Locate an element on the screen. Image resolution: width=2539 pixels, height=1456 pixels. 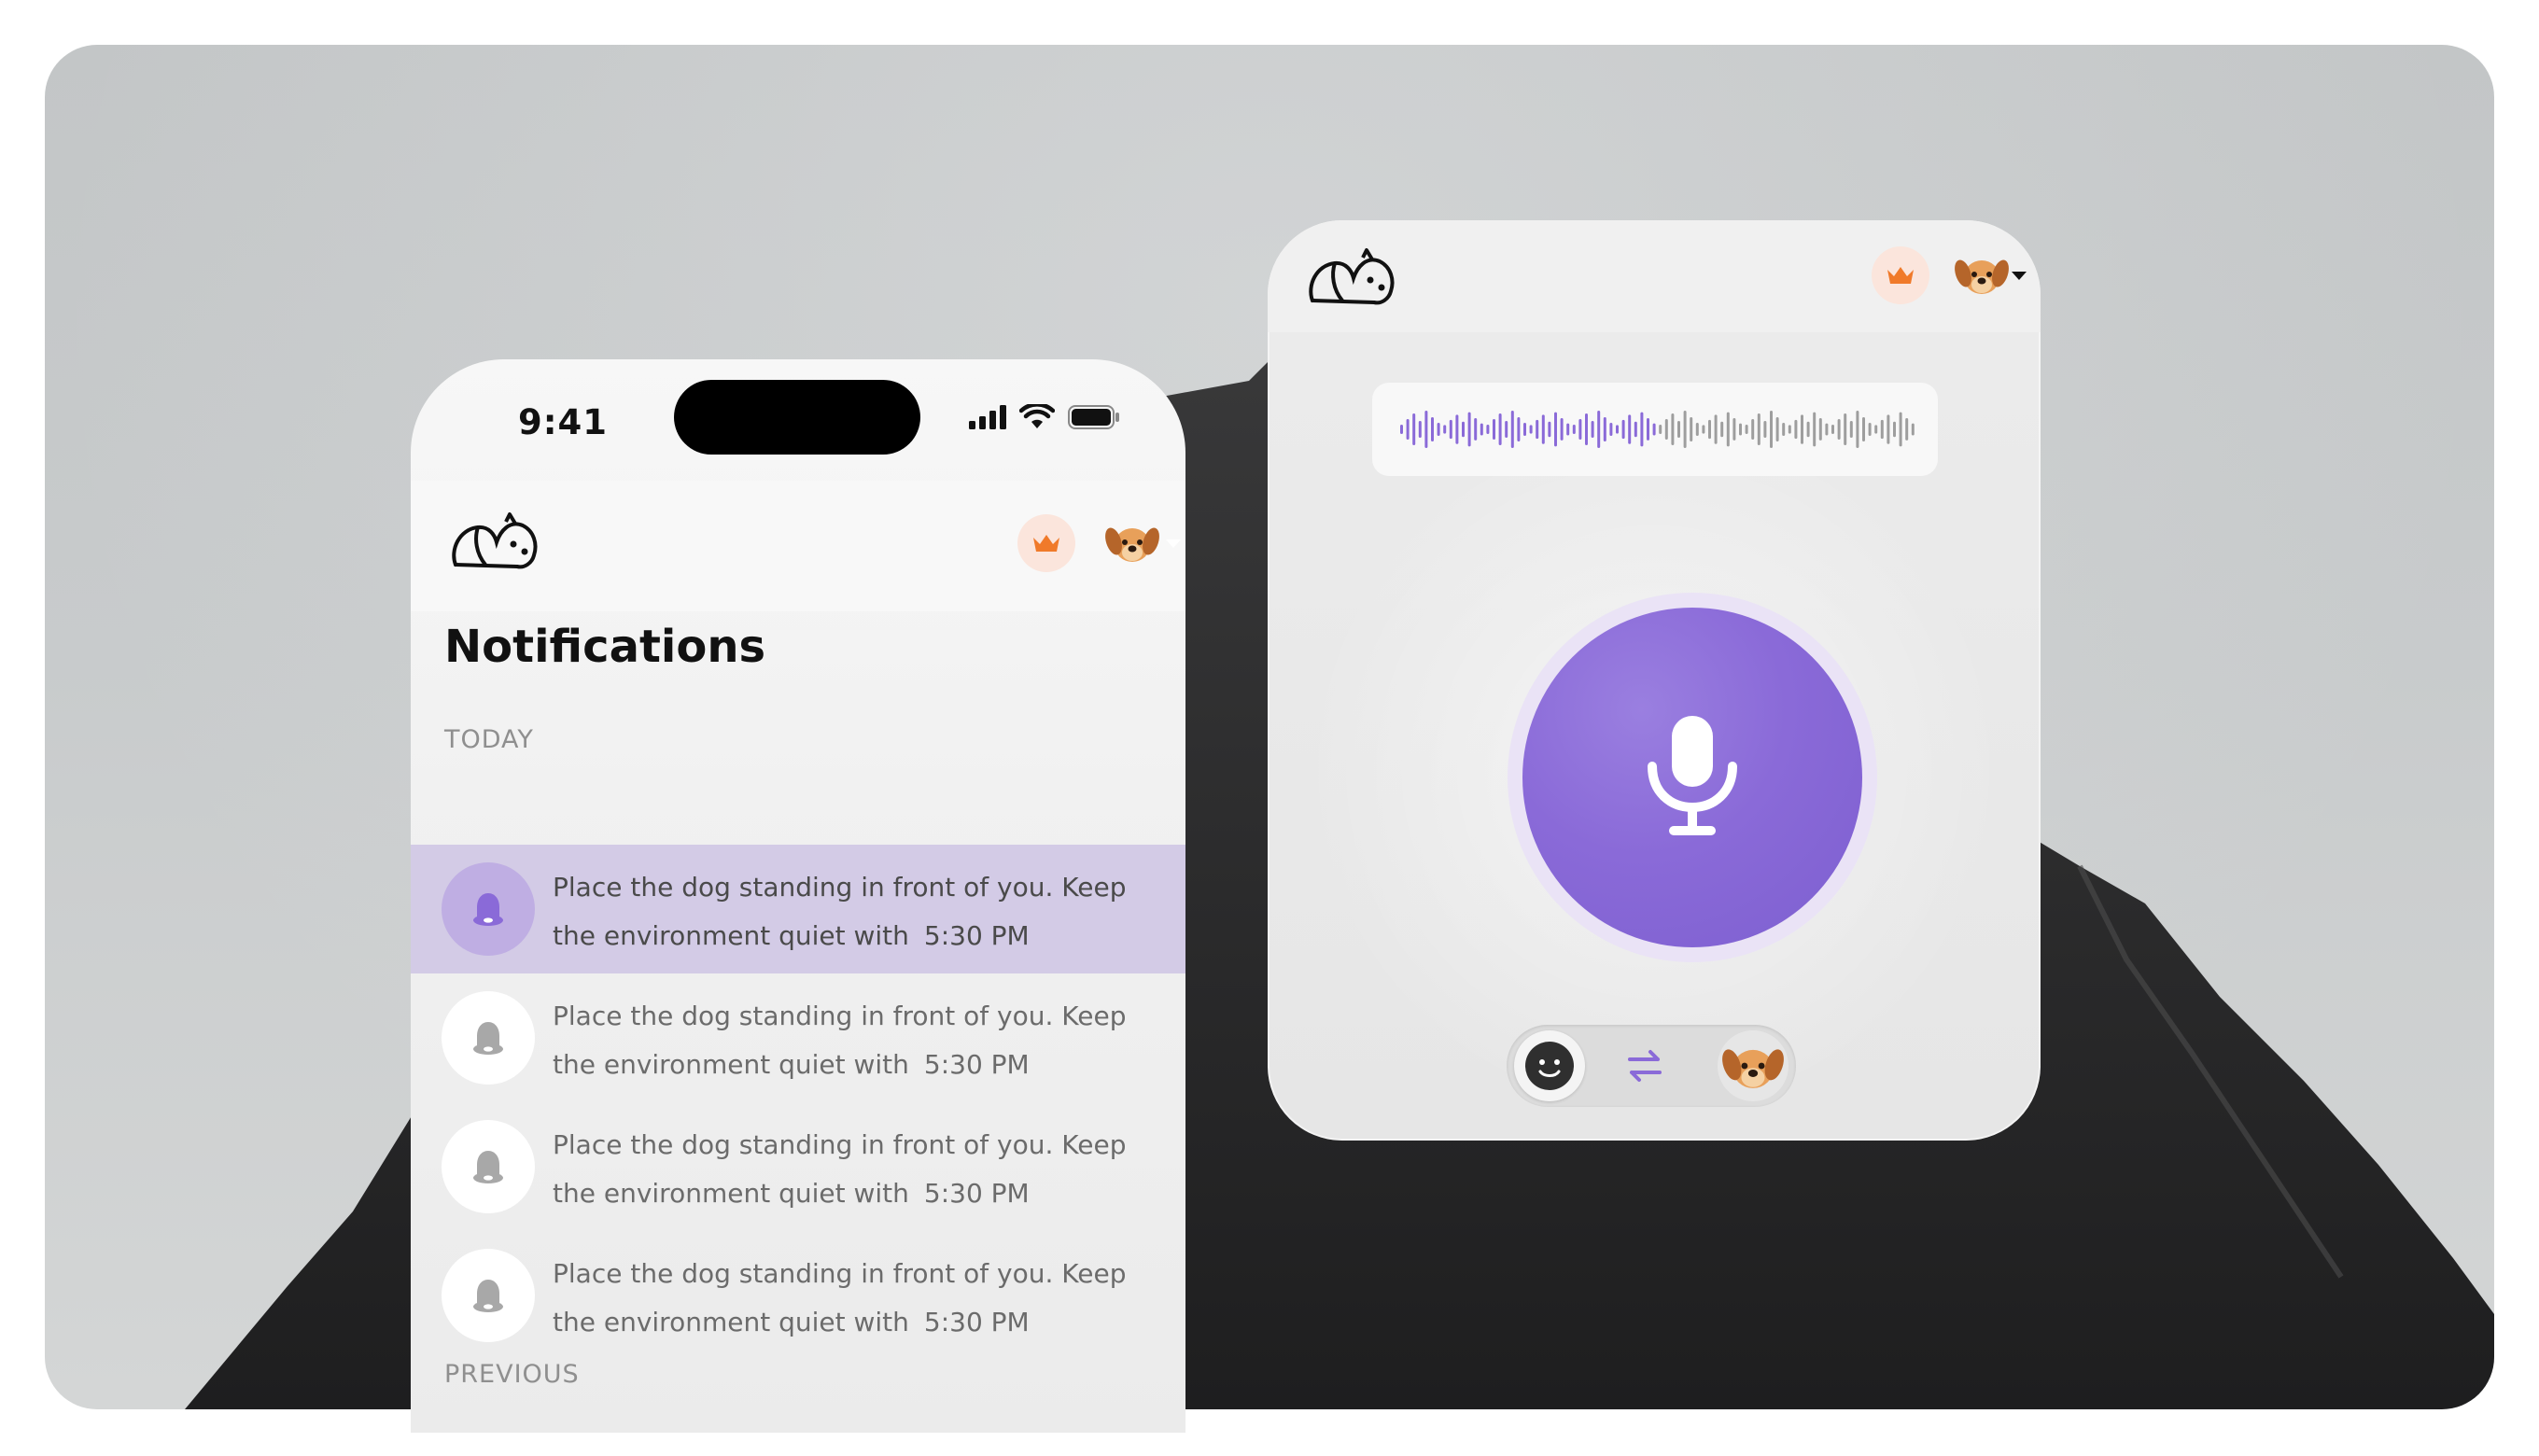
section-label-today: TODAY is located at coordinates (489, 739).